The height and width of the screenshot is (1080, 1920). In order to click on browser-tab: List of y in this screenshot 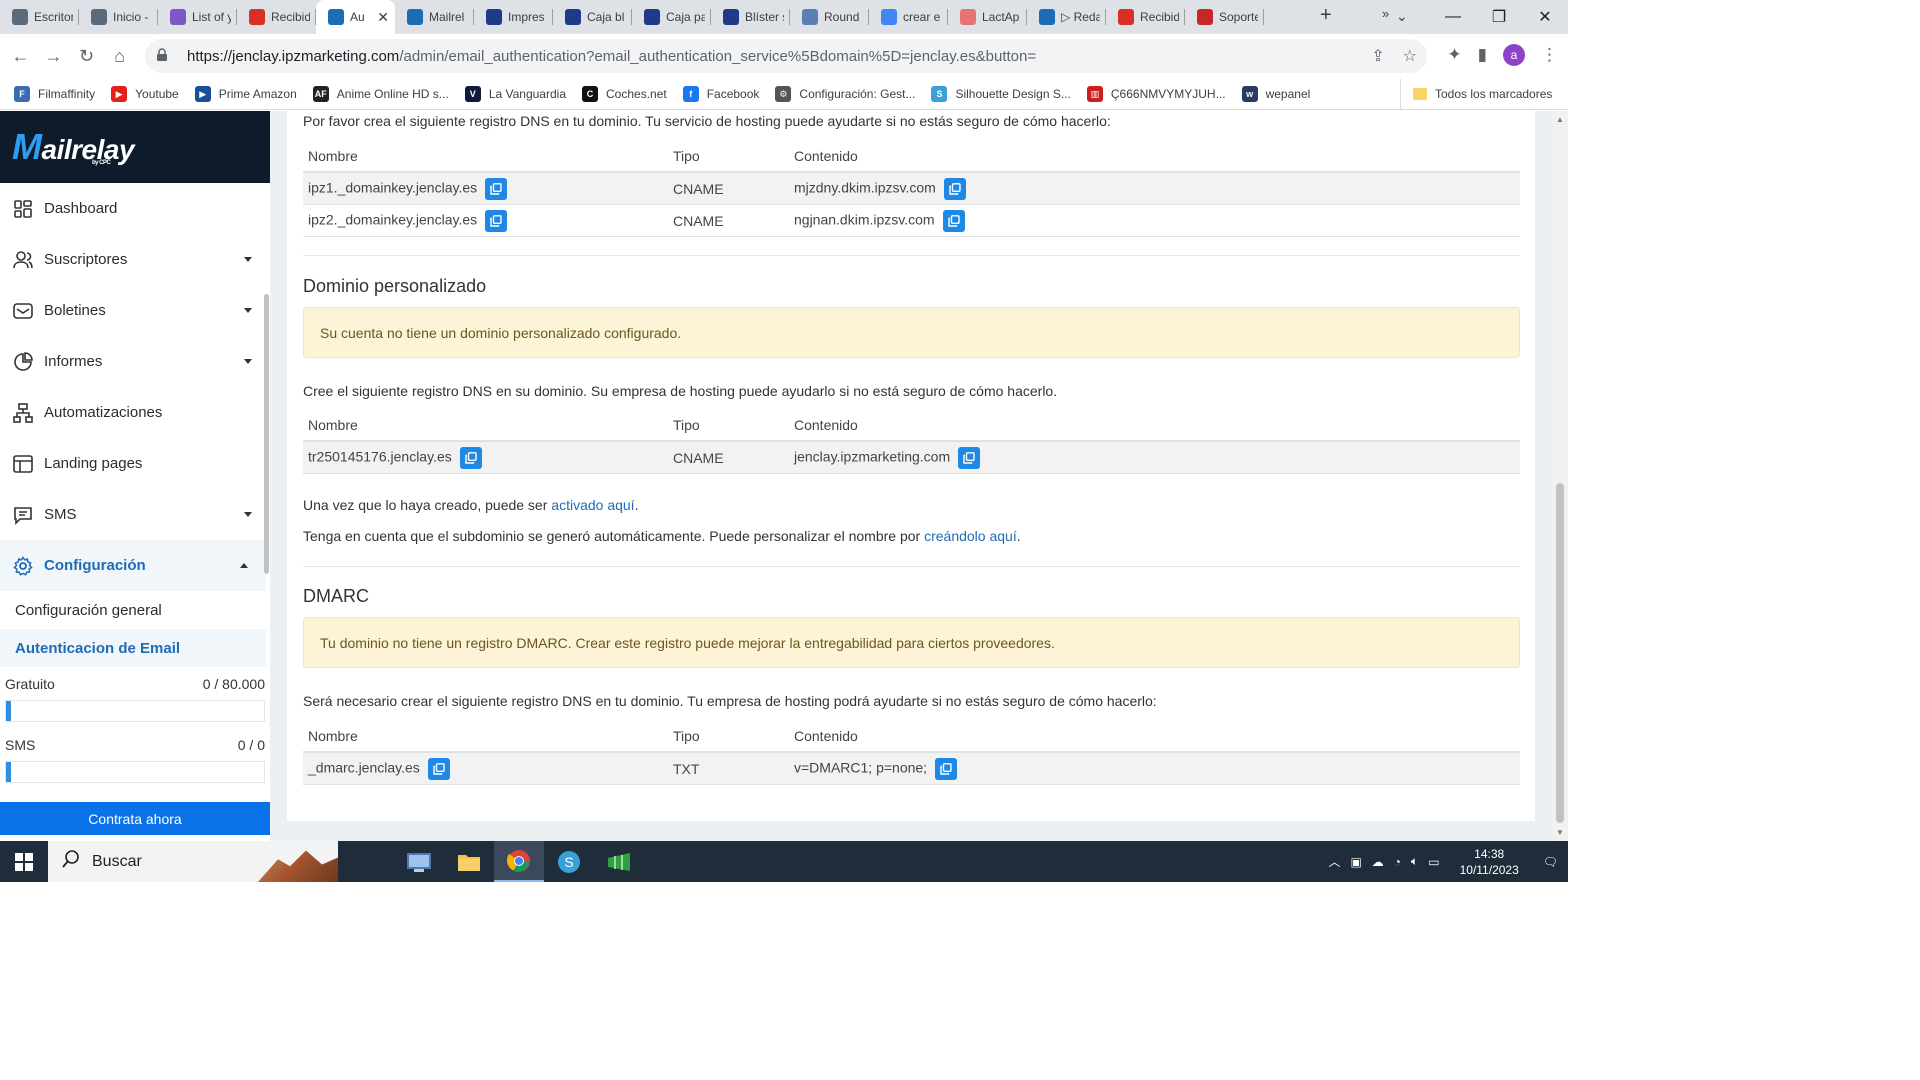, I will do `click(197, 17)`.